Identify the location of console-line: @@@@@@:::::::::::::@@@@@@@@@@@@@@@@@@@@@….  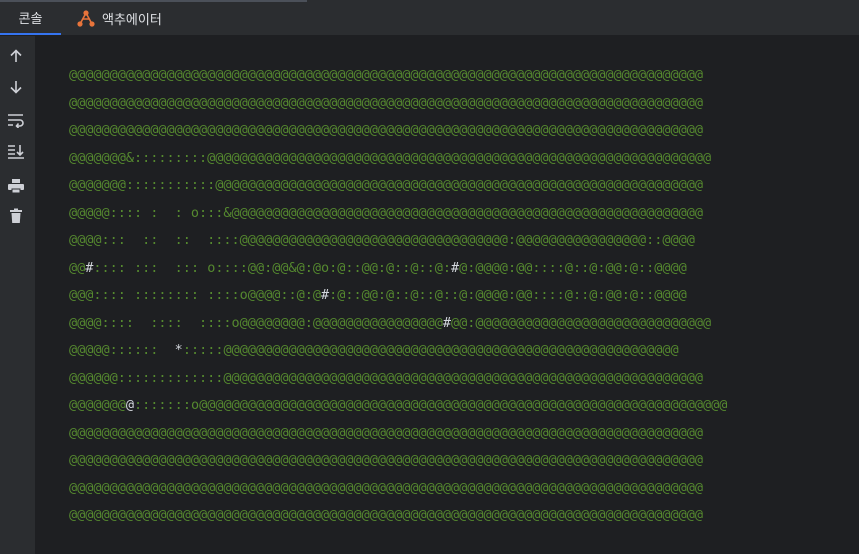
(398, 379).